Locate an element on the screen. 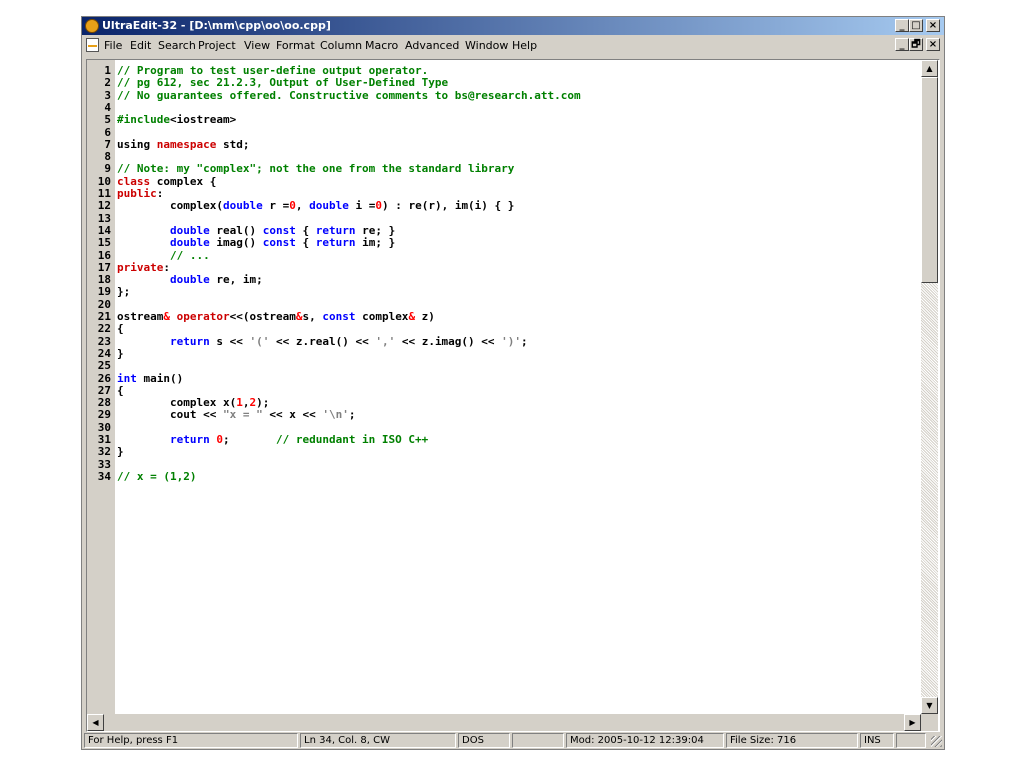 The height and width of the screenshot is (768, 1024). status-insert-mode: INS is located at coordinates (877, 740).